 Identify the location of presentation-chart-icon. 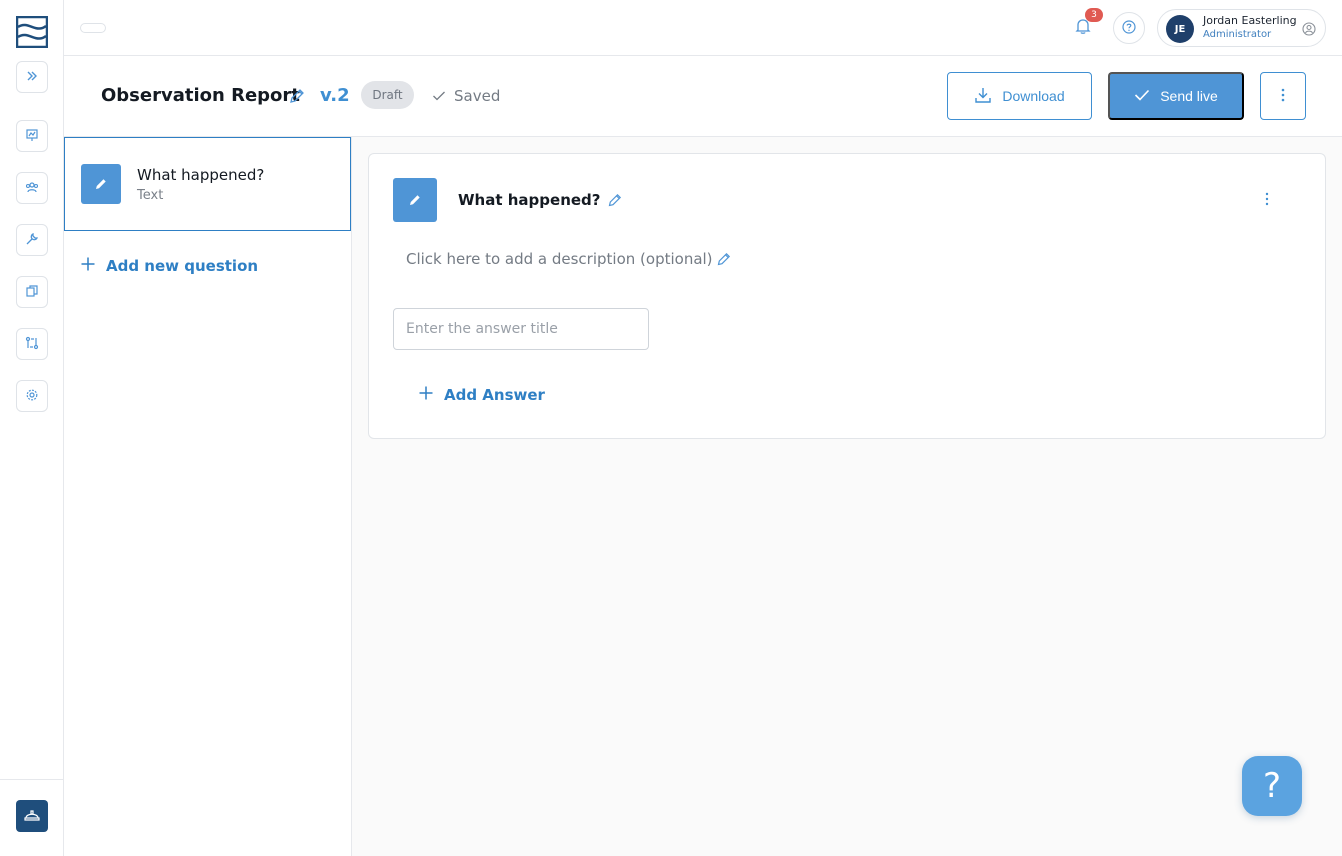
(32, 136).